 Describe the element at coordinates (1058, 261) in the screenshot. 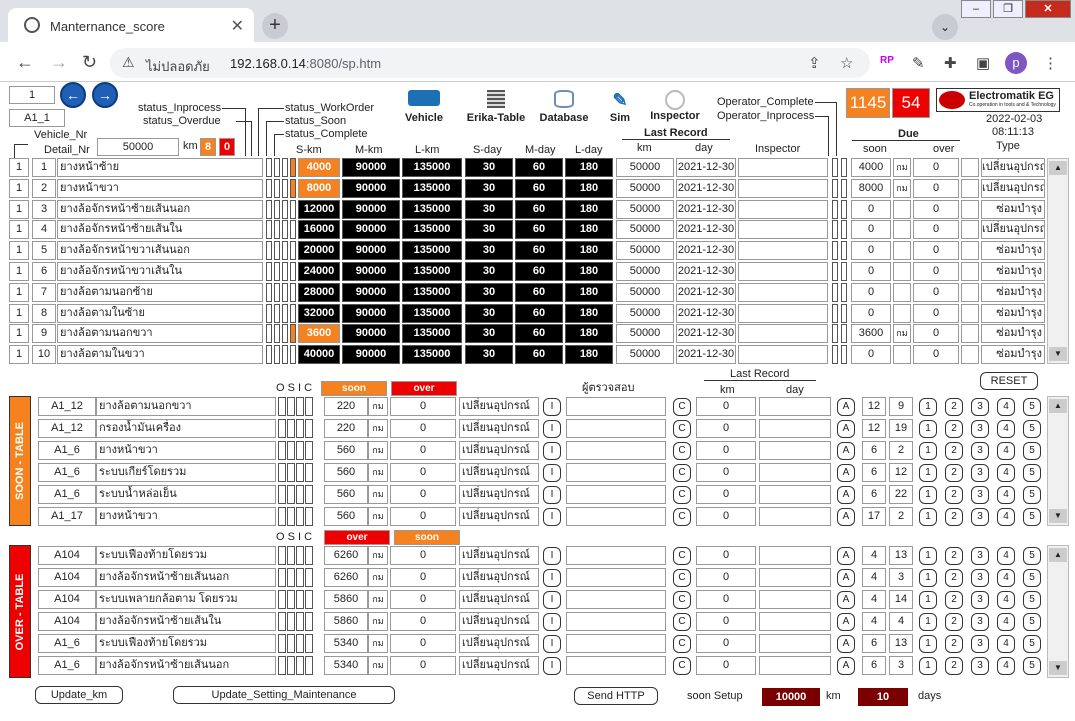

I see `main-scrollbar: ▲ ▼` at that location.